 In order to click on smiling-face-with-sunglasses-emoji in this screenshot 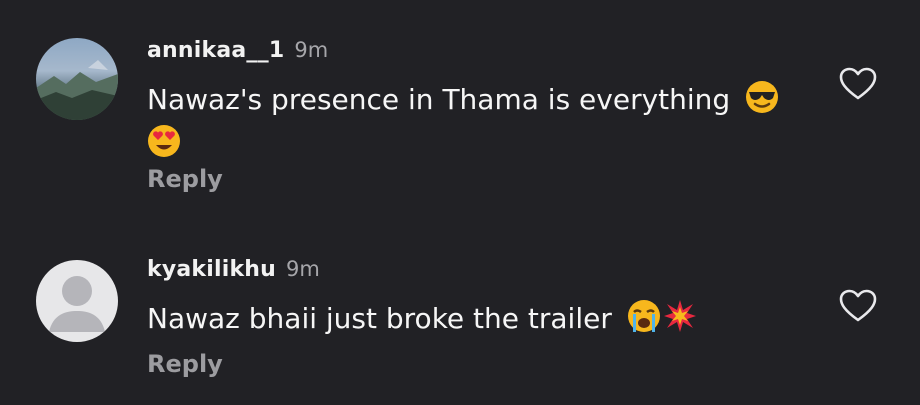, I will do `click(762, 102)`.